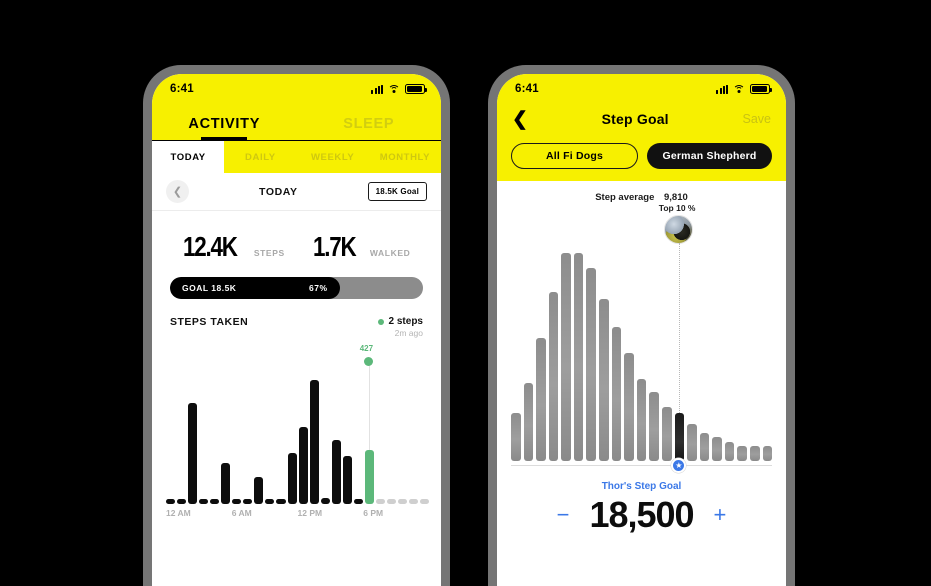 The height and width of the screenshot is (586, 931). I want to click on axis-tick-label: 6 PM, so click(373, 513).